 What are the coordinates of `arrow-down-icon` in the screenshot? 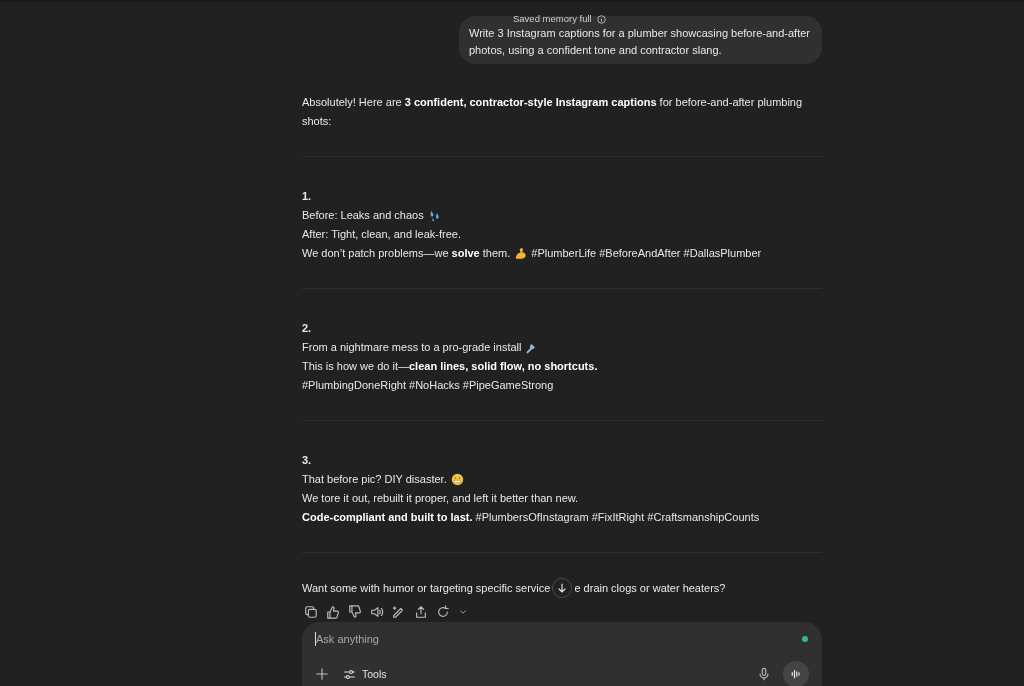 It's located at (562, 588).